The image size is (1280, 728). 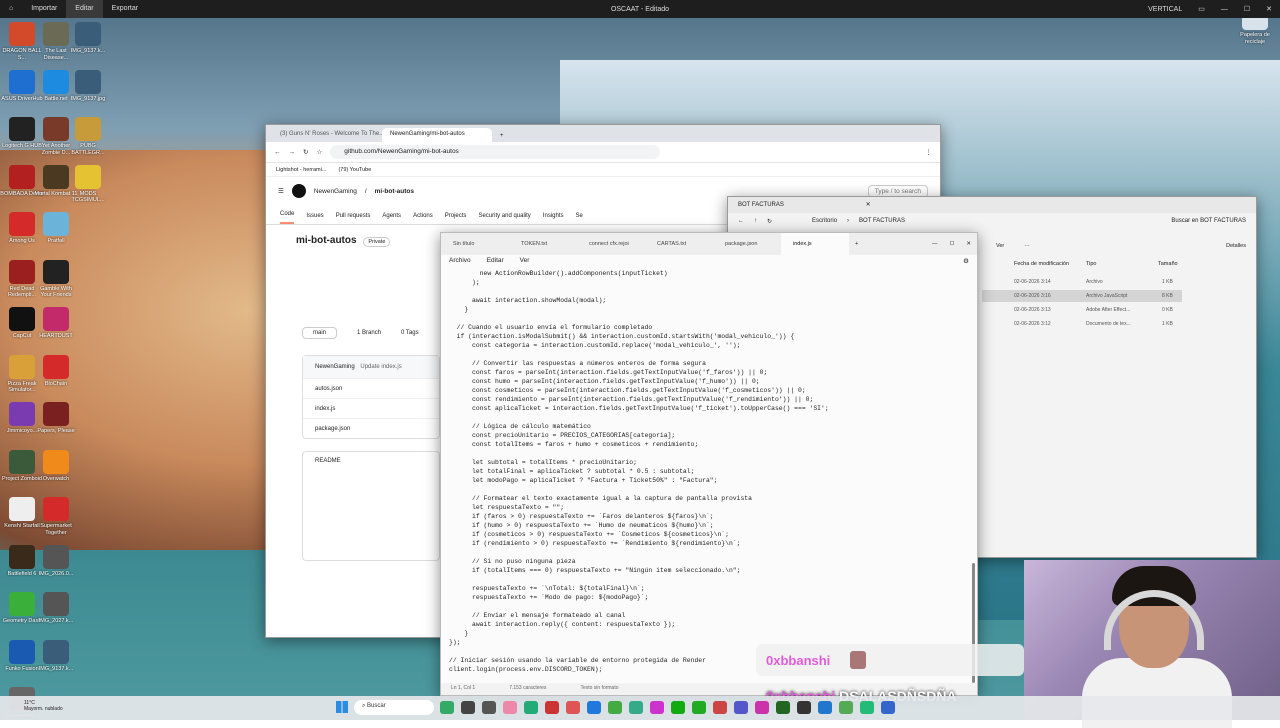 I want to click on details-button: Detalles, so click(x=1236, y=246).